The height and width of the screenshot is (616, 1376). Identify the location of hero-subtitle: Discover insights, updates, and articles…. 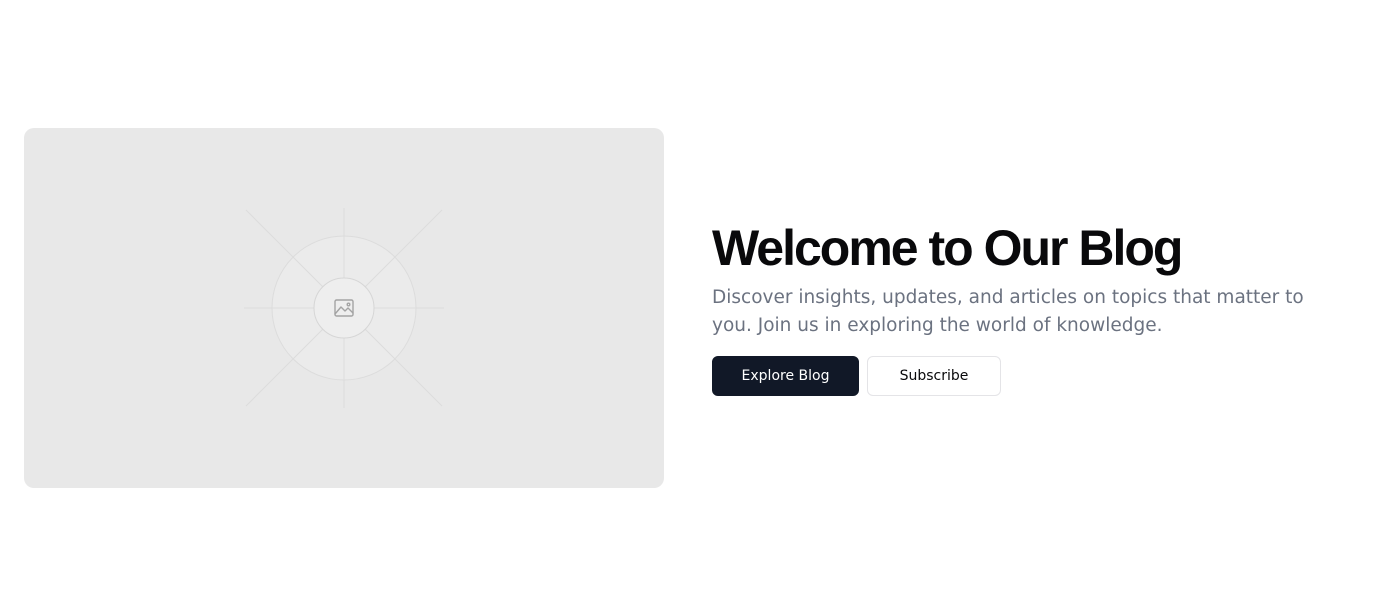
(1008, 311).